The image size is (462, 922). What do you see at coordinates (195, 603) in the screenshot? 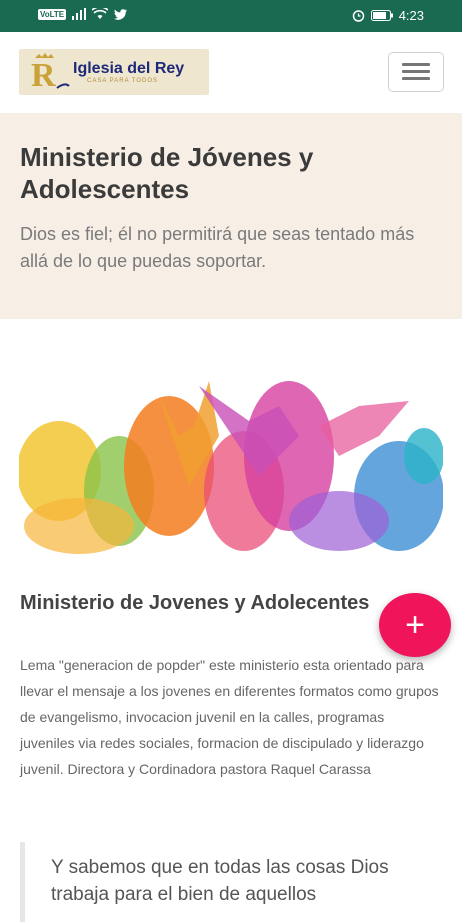
I see `article-title: Ministerio de Jovenes y Adolecentes` at bounding box center [195, 603].